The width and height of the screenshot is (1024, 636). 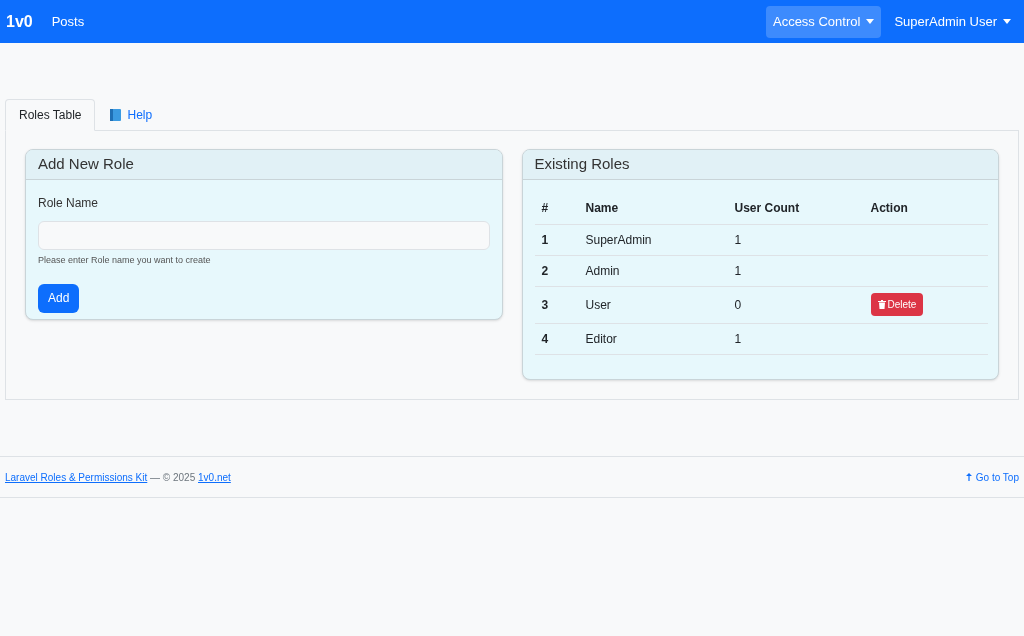 I want to click on card-title: Add New Role, so click(x=86, y=164).